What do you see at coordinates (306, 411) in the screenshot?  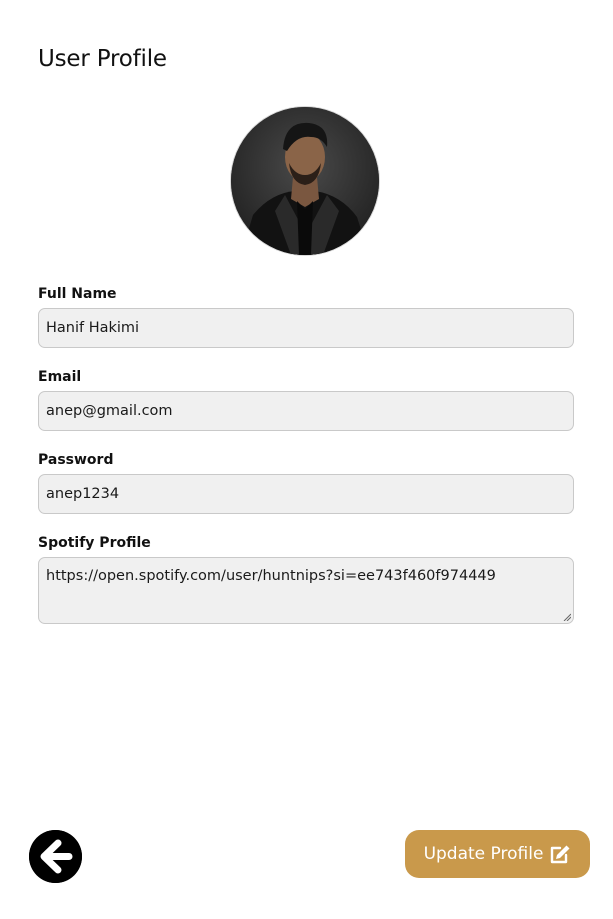 I see `email-input` at bounding box center [306, 411].